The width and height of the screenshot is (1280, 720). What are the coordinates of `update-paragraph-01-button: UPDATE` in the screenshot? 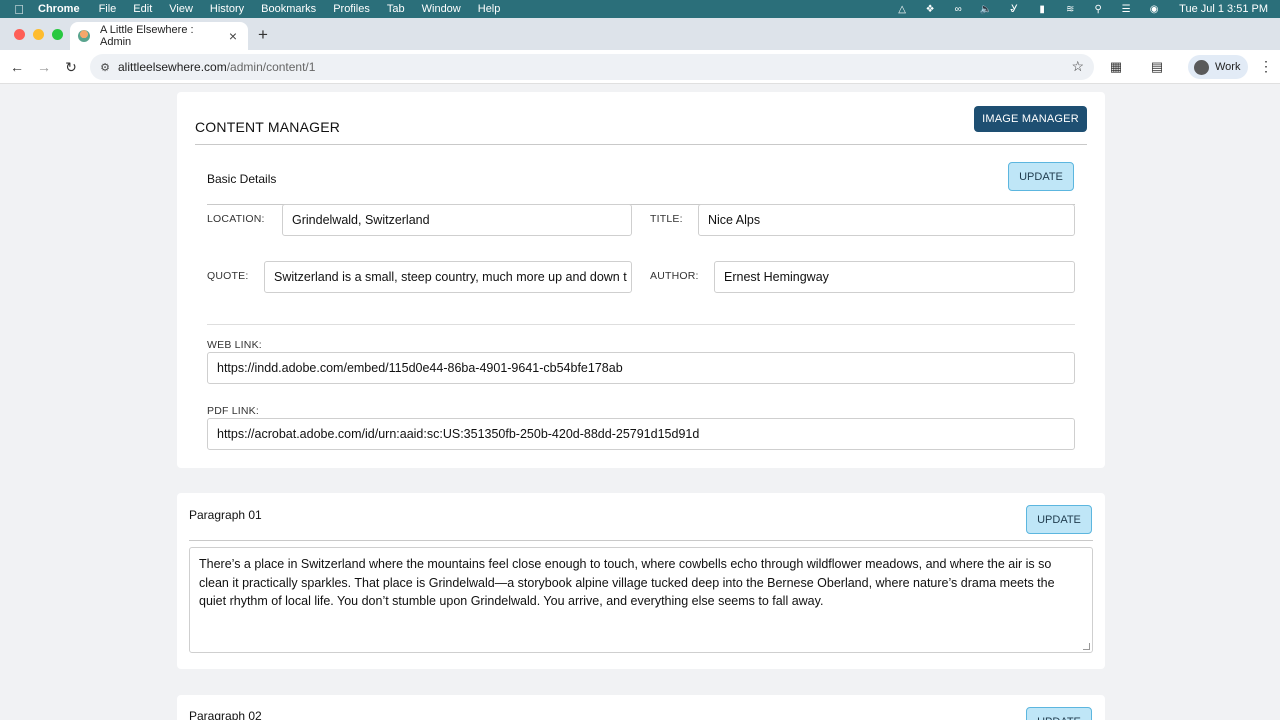 It's located at (1059, 519).